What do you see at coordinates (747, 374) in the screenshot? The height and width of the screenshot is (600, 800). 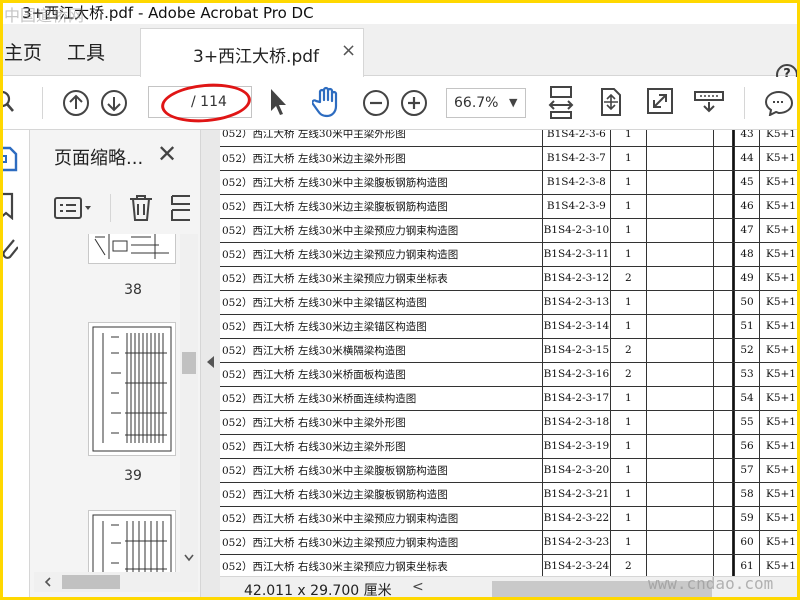 I see `cell-sequence-number: 53` at bounding box center [747, 374].